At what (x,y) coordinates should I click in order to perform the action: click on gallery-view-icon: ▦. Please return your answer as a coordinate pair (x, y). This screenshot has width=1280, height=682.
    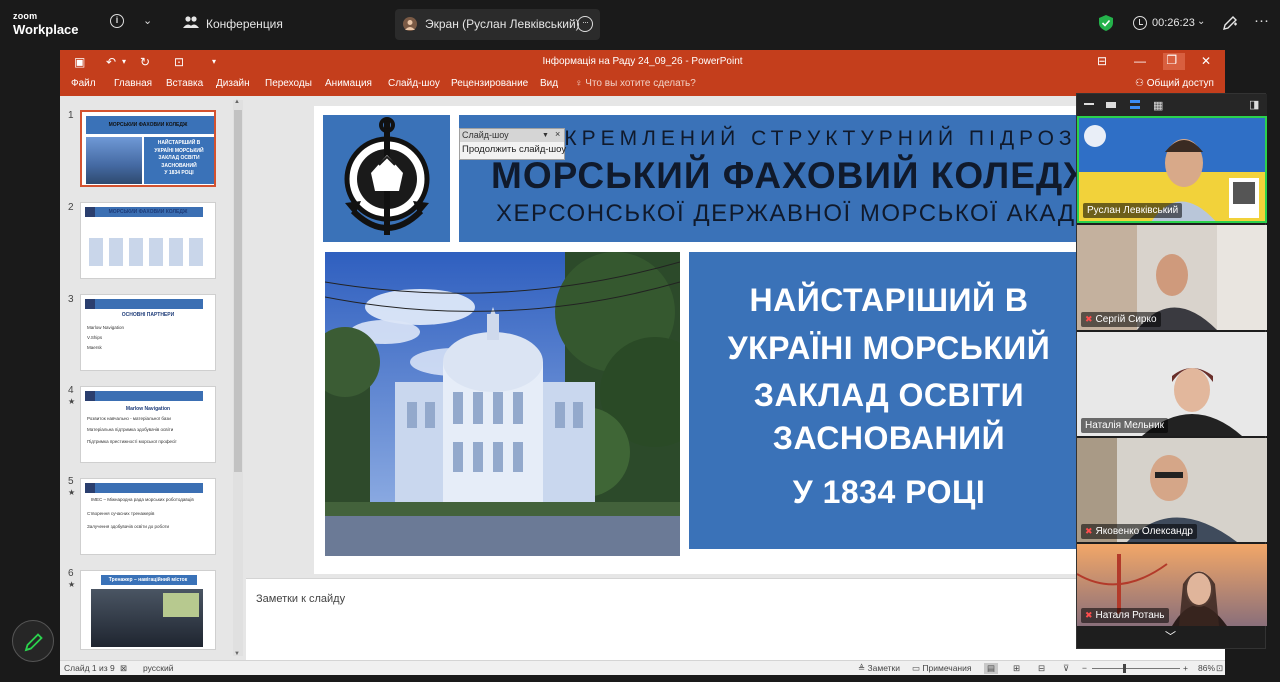
    Looking at the image, I should click on (1158, 105).